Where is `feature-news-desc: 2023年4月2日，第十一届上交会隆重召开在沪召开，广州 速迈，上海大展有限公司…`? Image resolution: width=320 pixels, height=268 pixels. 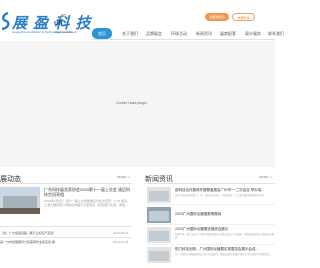 feature-news-desc: 2023年4月2日，第十一届上交会隆重召开在沪召开，广州 速迈，上海大展有限公司… is located at coordinates (87, 203).